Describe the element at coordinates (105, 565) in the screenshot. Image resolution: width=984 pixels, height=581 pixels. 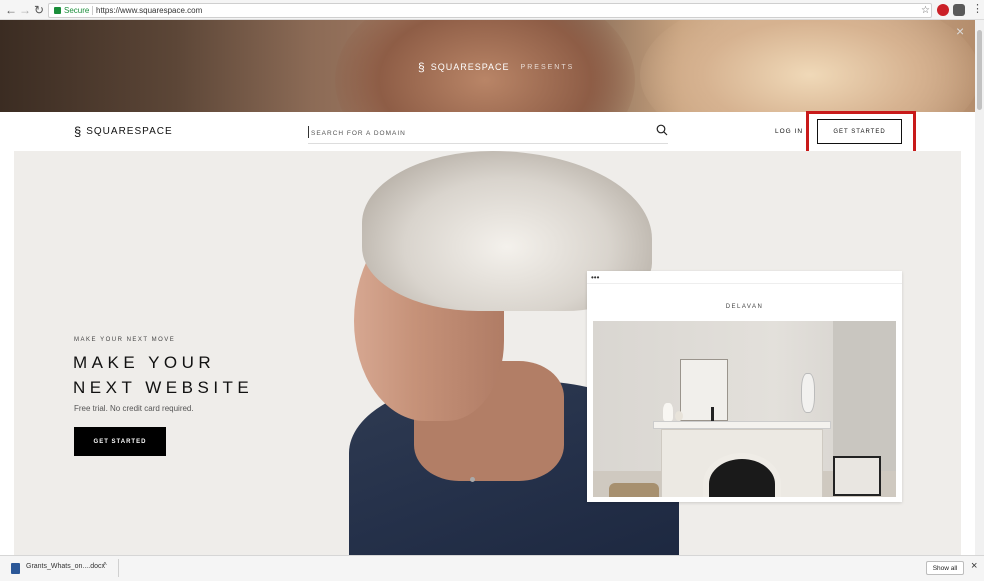
I see `chevron-up-icon: ^` at that location.